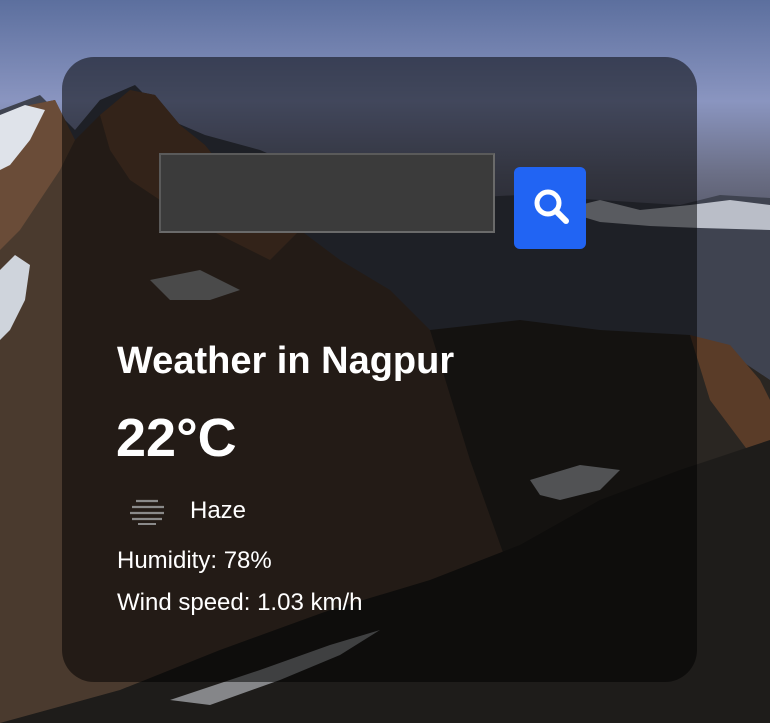  What do you see at coordinates (176, 438) in the screenshot?
I see `temperature: 22°C` at bounding box center [176, 438].